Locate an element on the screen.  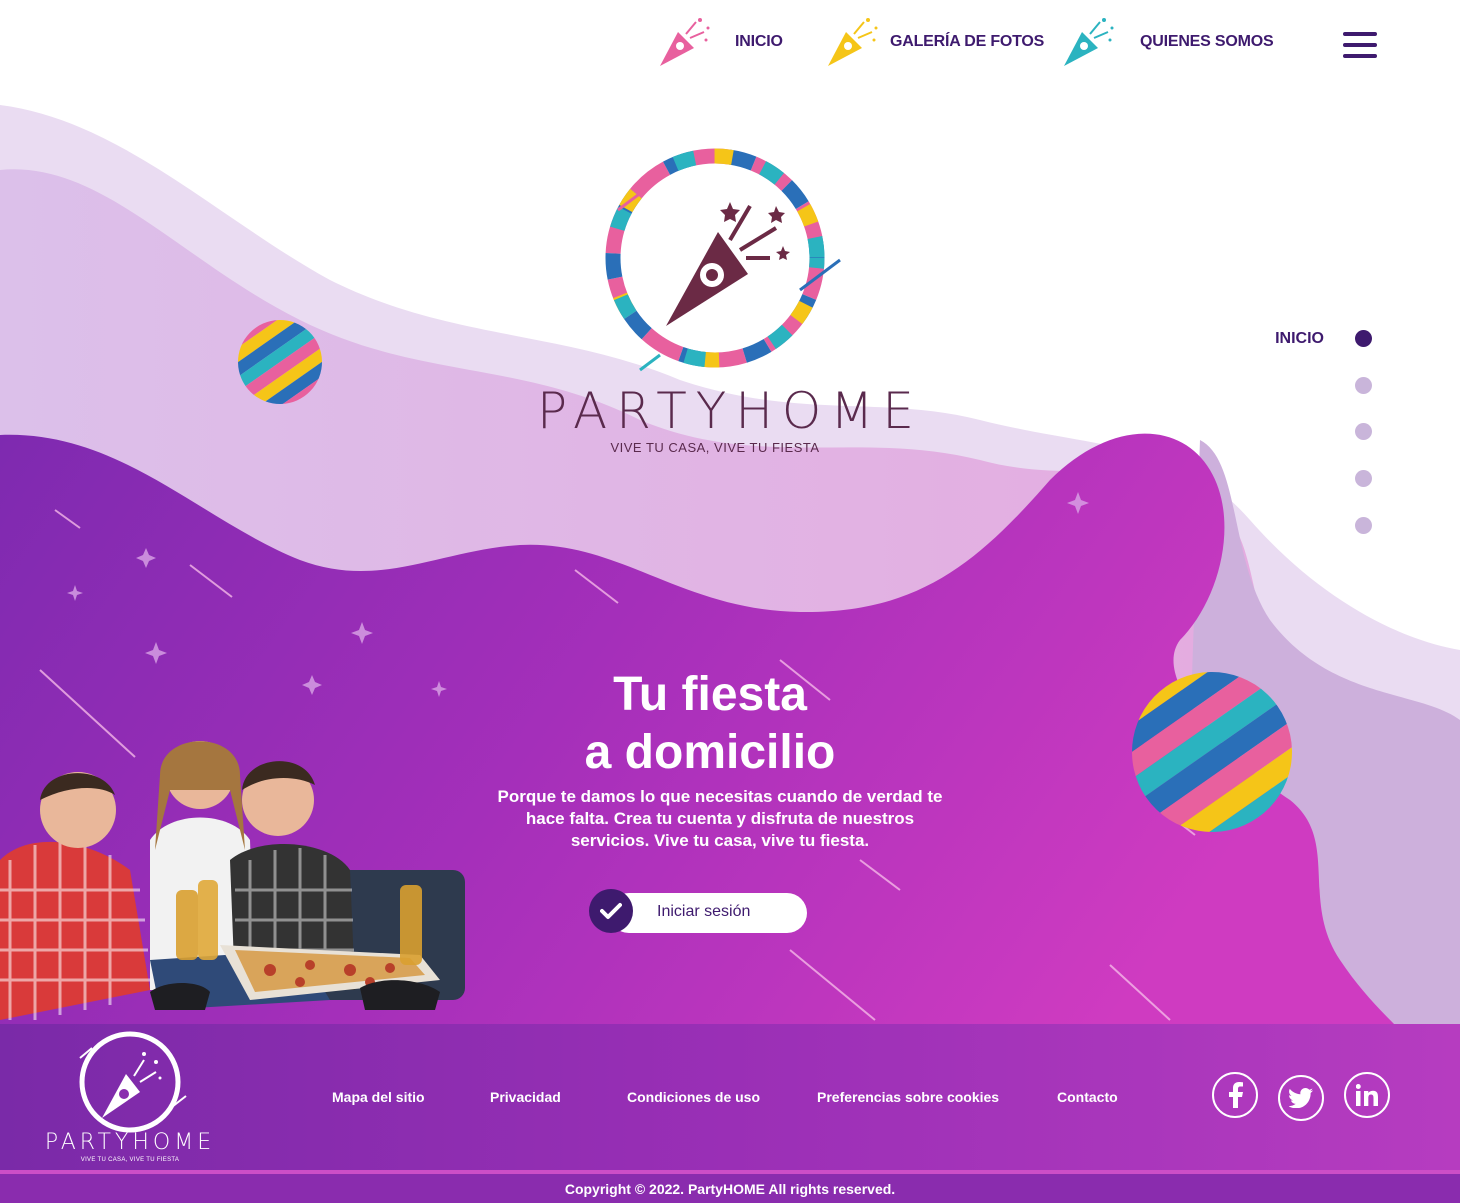
footer-logo: PARTYHOME VIVE TU CASA, VIVE TU FIESTA is located at coordinates (130, 1100).